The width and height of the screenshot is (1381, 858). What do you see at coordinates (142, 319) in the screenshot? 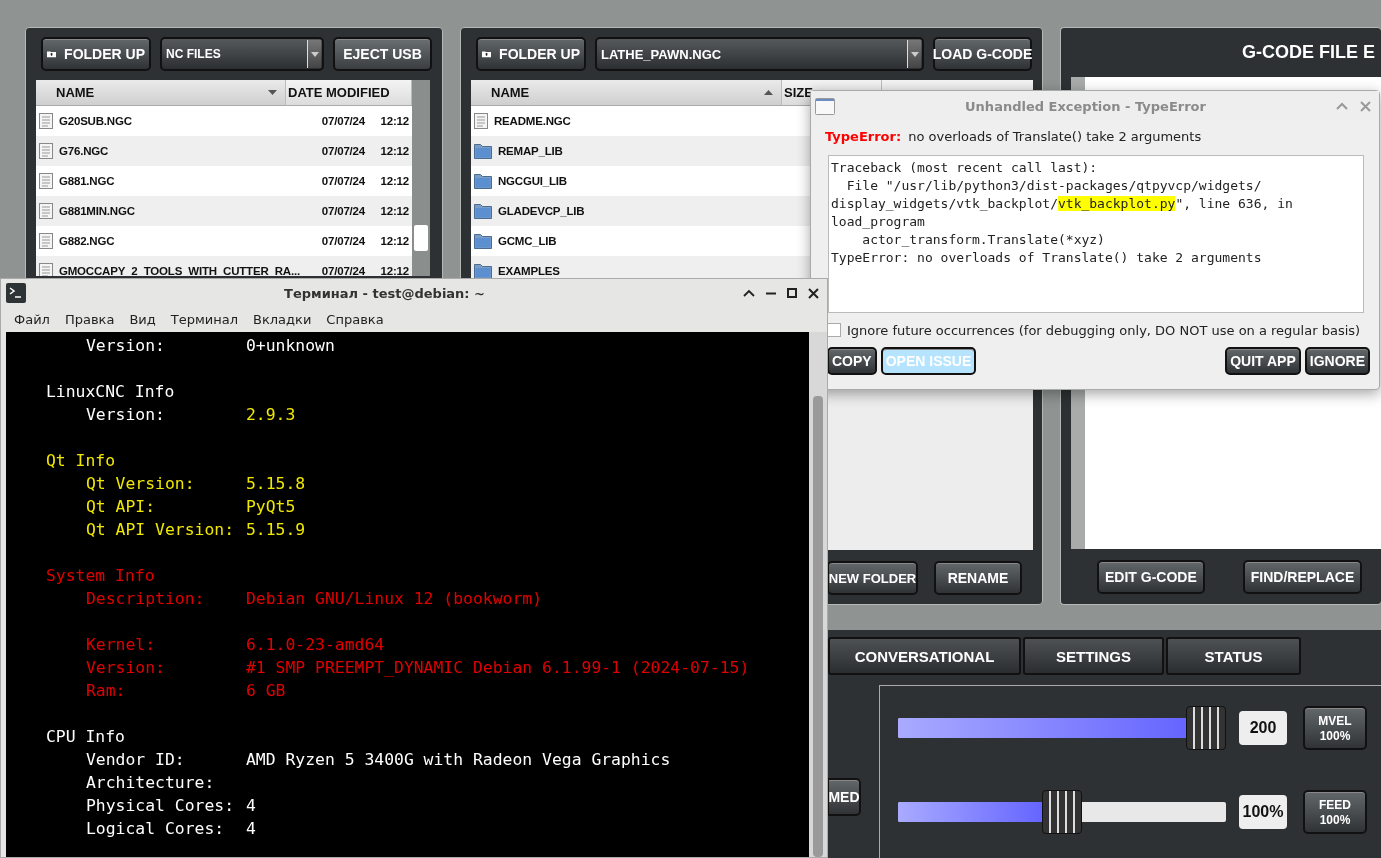
I see `menu-item: Вид` at bounding box center [142, 319].